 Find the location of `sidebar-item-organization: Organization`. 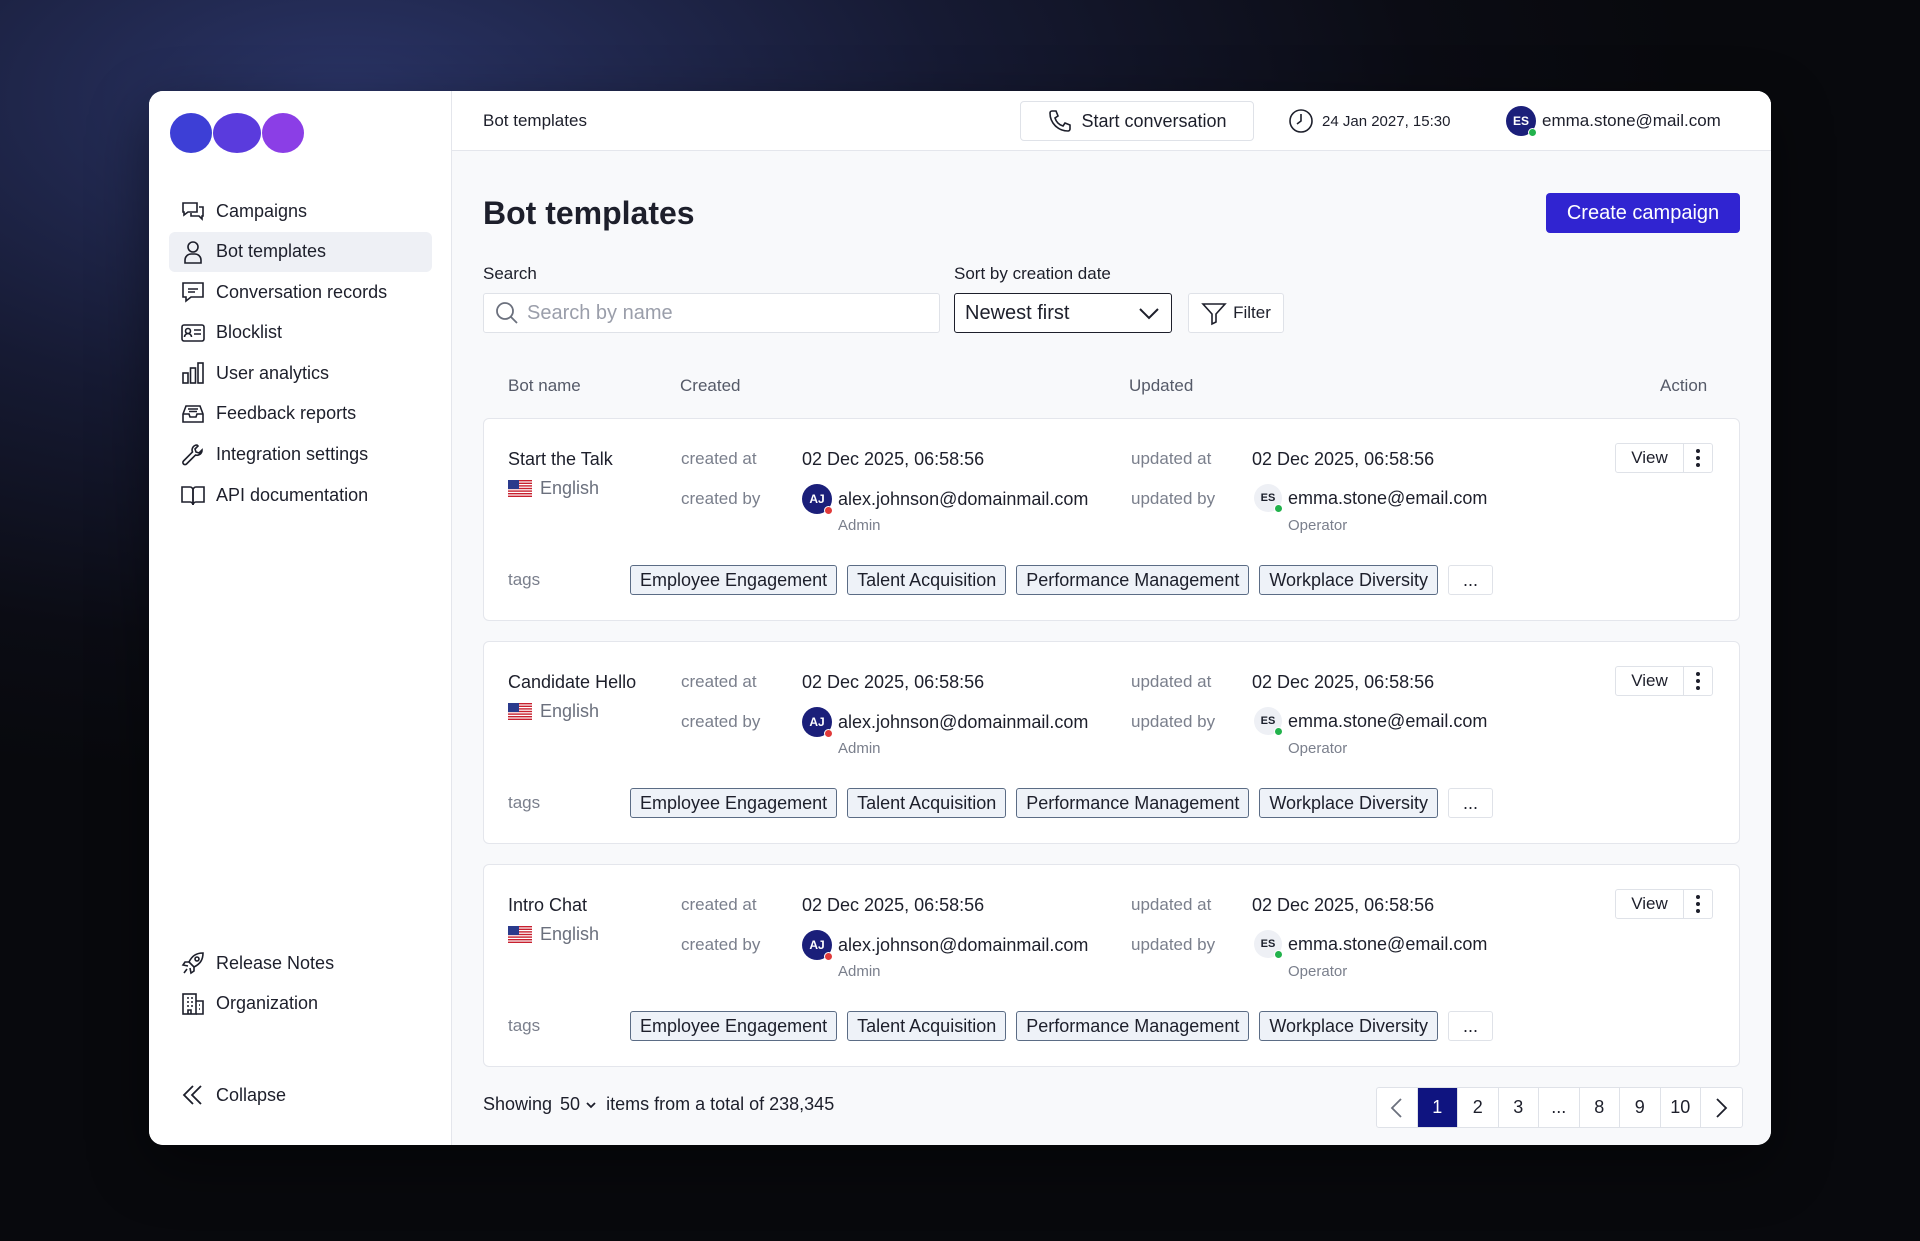

sidebar-item-organization: Organization is located at coordinates (300, 1004).